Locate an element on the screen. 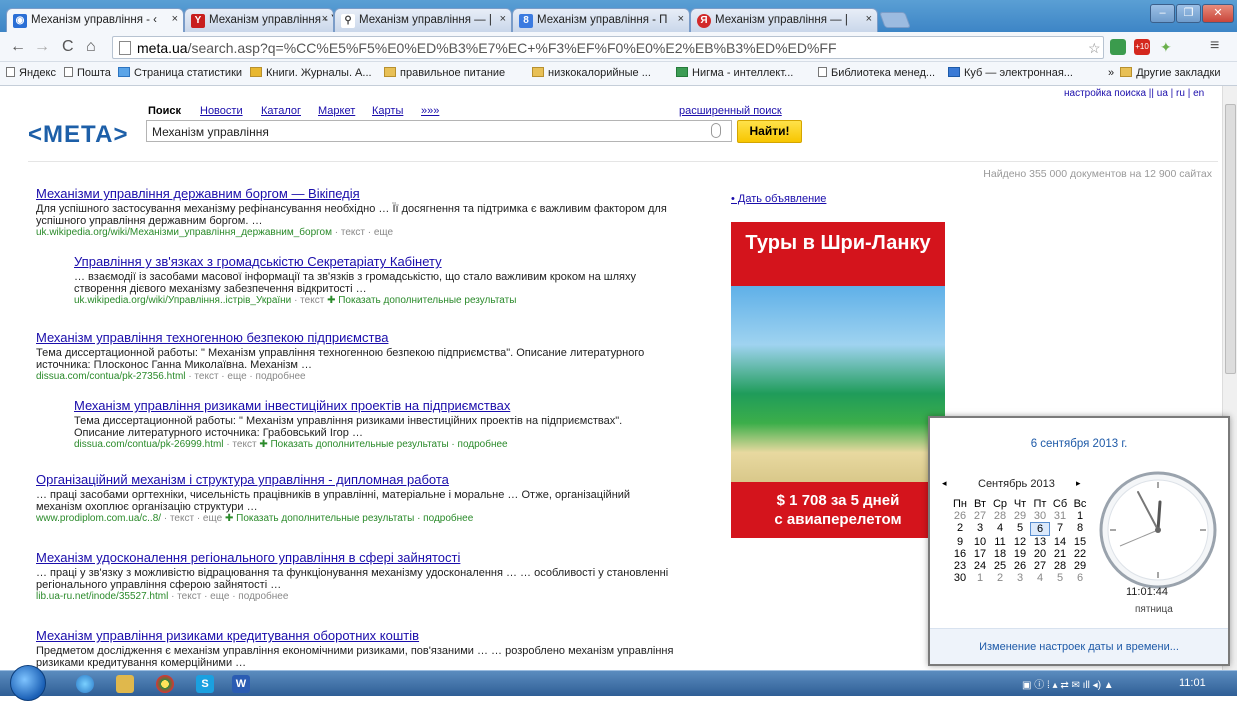 Image resolution: width=1237 pixels, height=701 pixels. calendar-week: 2345678 is located at coordinates (1020, 529).